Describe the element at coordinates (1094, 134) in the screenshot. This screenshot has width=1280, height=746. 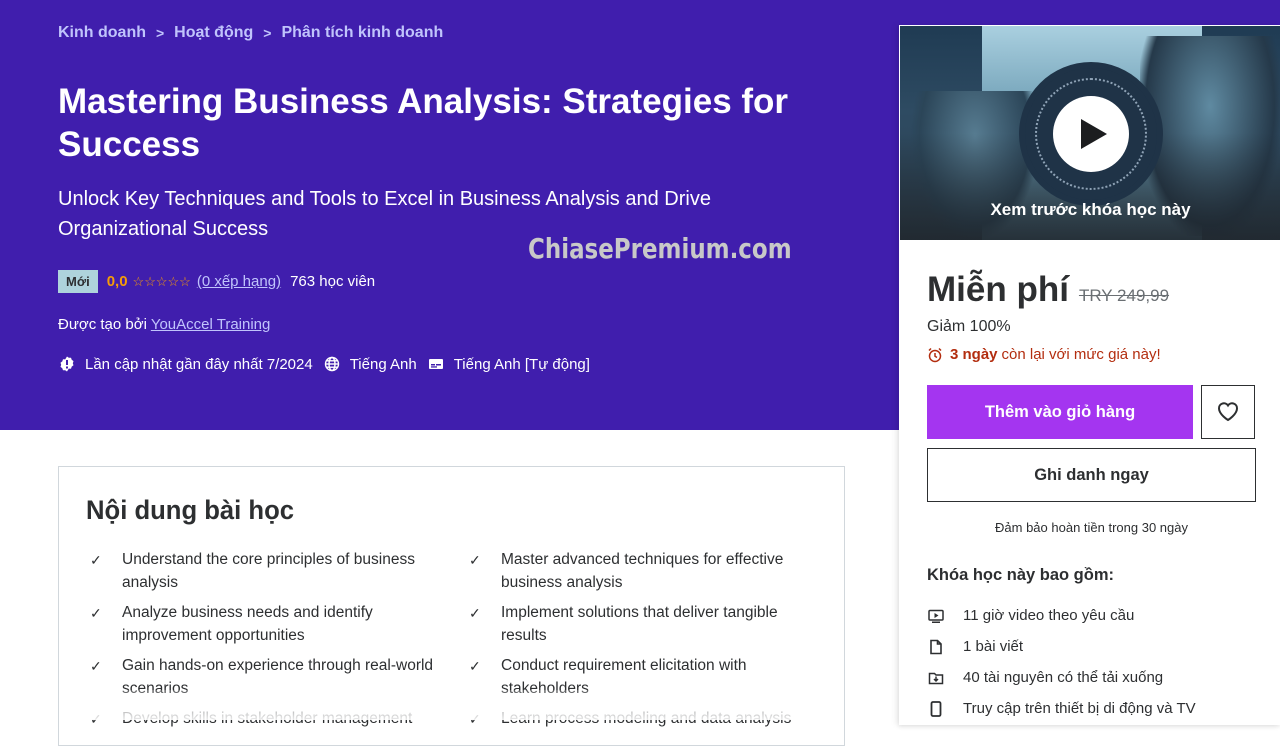
I see `play-icon` at that location.